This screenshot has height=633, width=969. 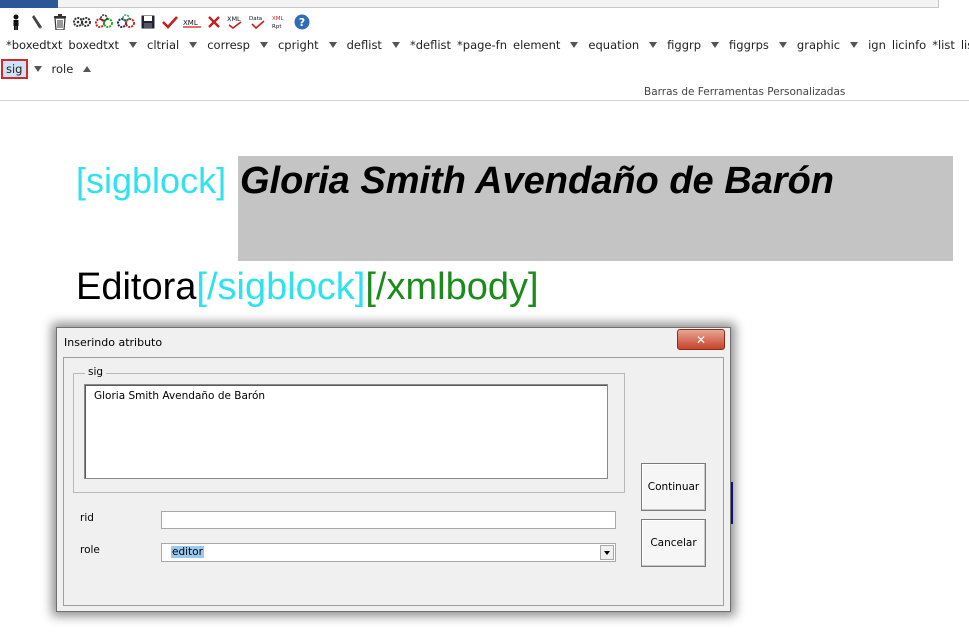 What do you see at coordinates (93, 45) in the screenshot?
I see `tag-button-boxedtxt: boxedtxt` at bounding box center [93, 45].